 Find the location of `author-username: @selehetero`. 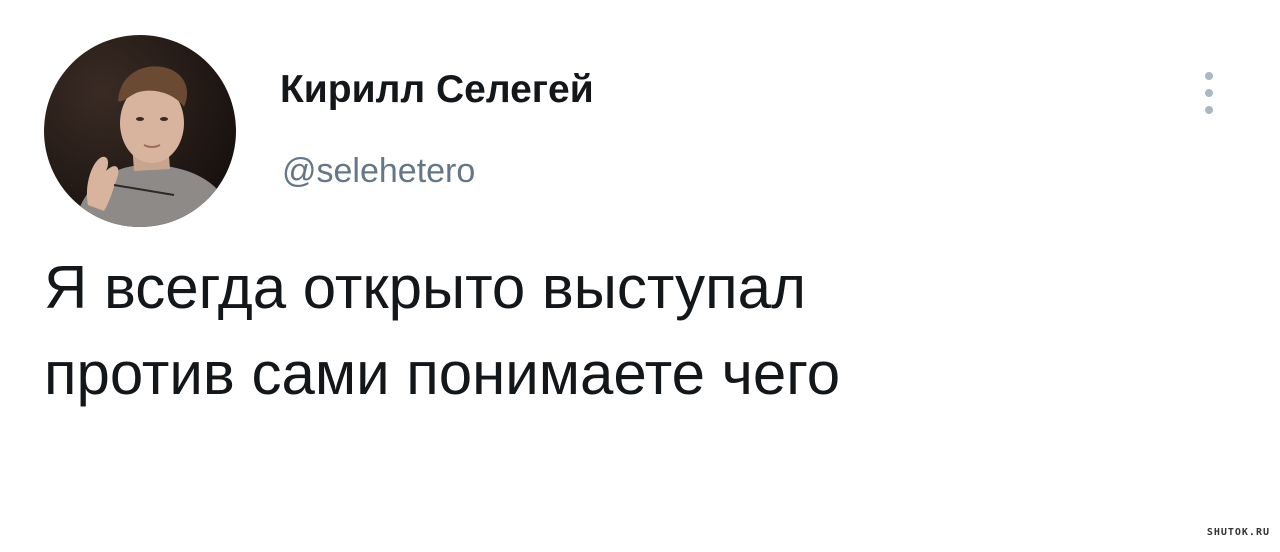

author-username: @selehetero is located at coordinates (378, 171).